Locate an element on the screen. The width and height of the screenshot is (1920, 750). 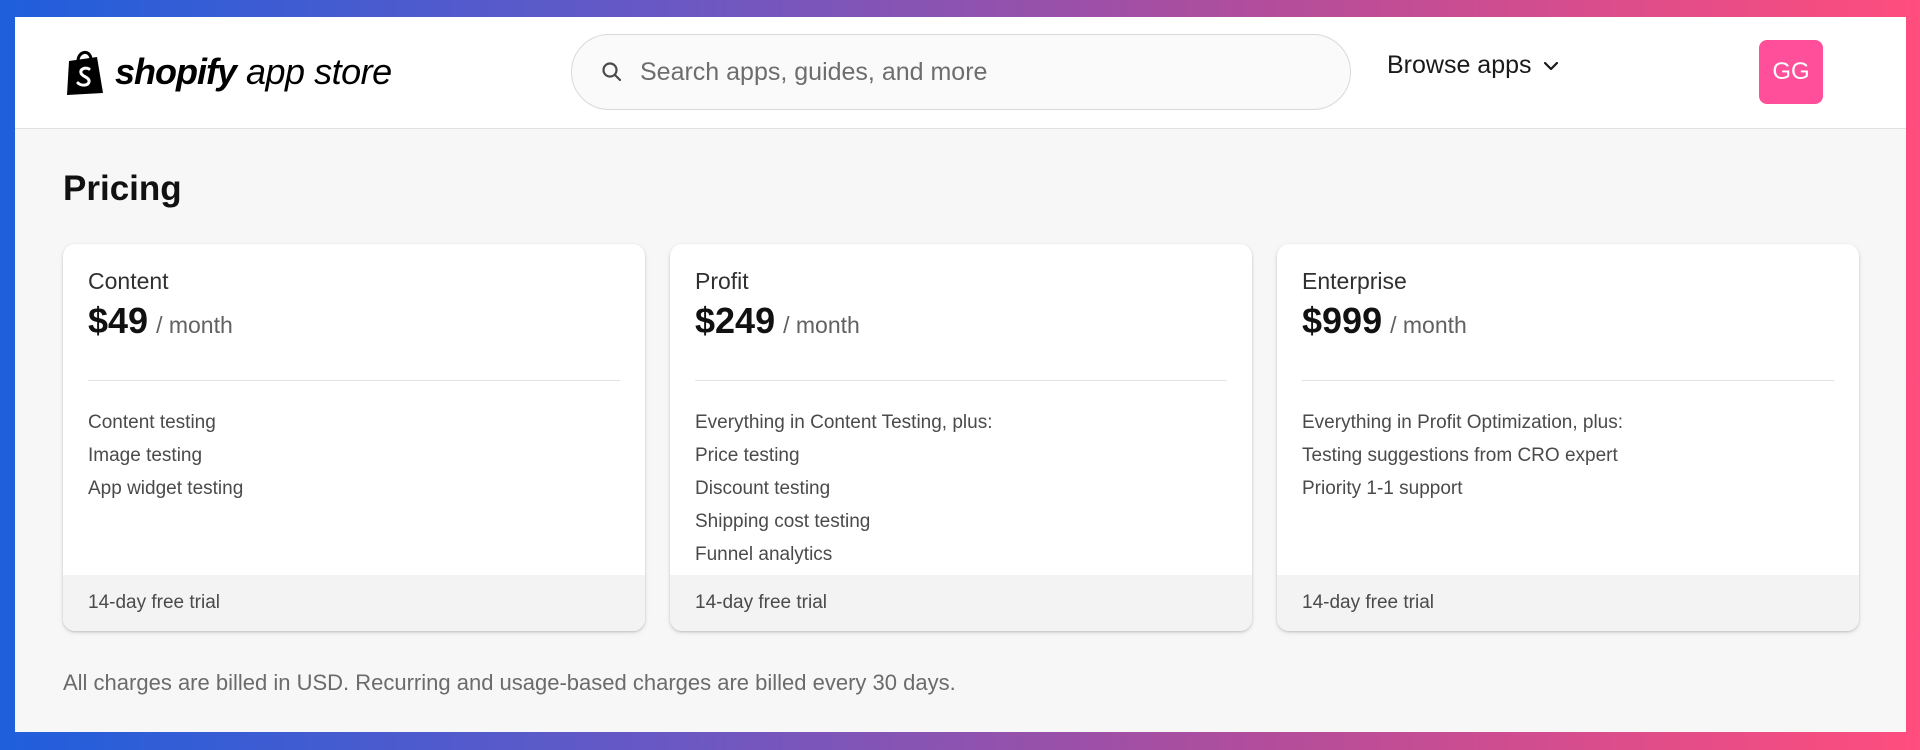
shopify-bag-icon is located at coordinates (85, 73).